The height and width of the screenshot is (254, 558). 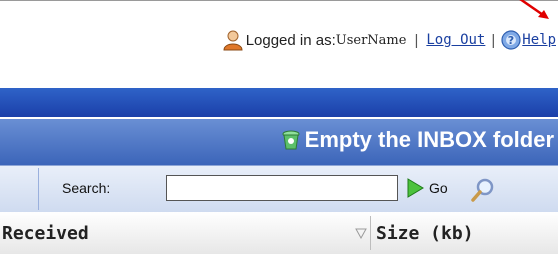 What do you see at coordinates (192, 233) in the screenshot?
I see `column-received: Received` at bounding box center [192, 233].